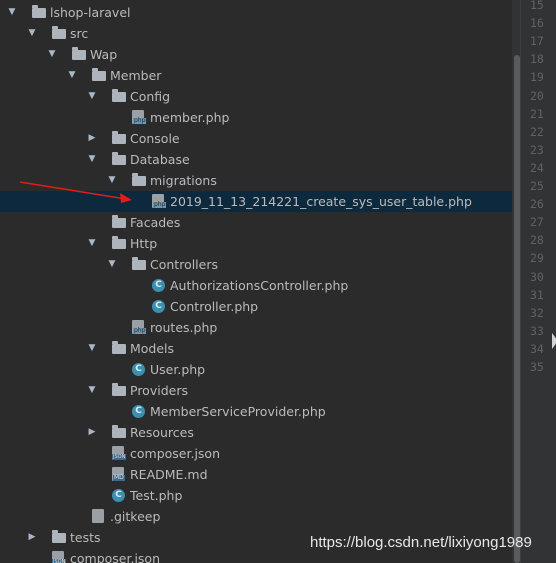 The image size is (556, 563). What do you see at coordinates (256, 96) in the screenshot?
I see `tree-row: ▼ Config` at bounding box center [256, 96].